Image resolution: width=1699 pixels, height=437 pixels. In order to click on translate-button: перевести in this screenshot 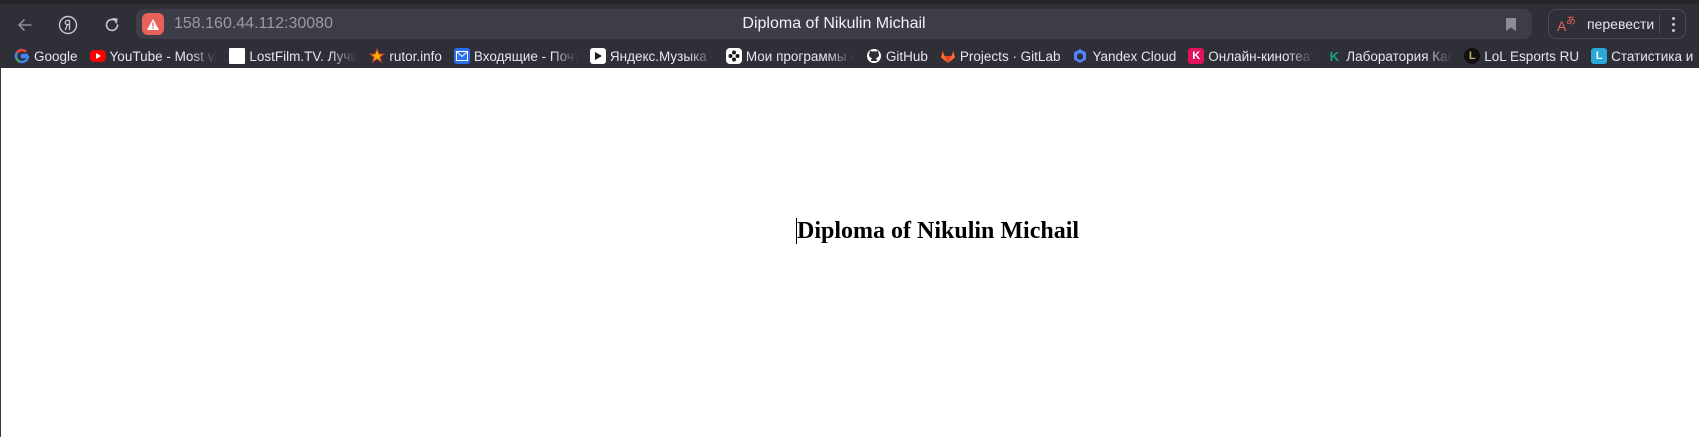, I will do `click(1620, 24)`.